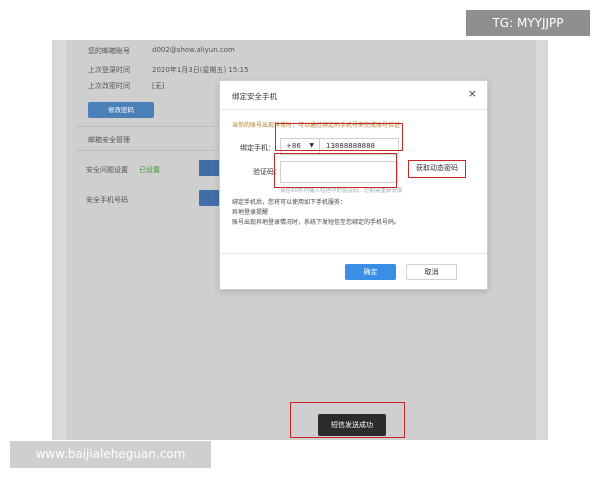  What do you see at coordinates (109, 70) in the screenshot?
I see `last-login-label: 上次登录时间` at bounding box center [109, 70].